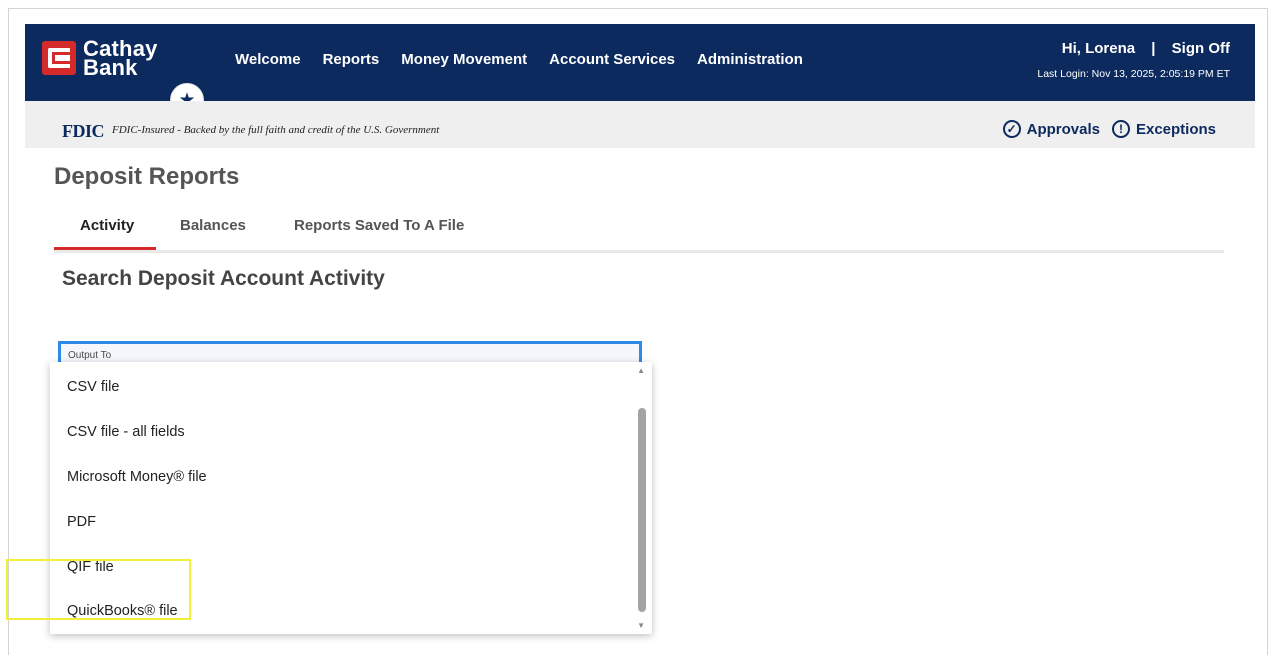 The height and width of the screenshot is (655, 1273). What do you see at coordinates (1175, 129) in the screenshot?
I see `exceptions-label: Exceptions` at bounding box center [1175, 129].